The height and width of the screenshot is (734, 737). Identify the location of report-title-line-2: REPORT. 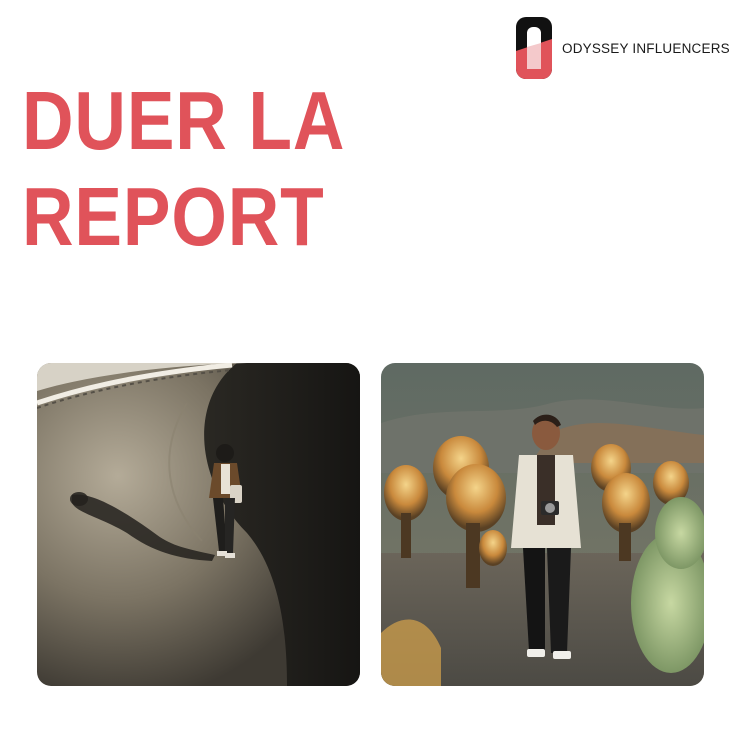
(173, 216).